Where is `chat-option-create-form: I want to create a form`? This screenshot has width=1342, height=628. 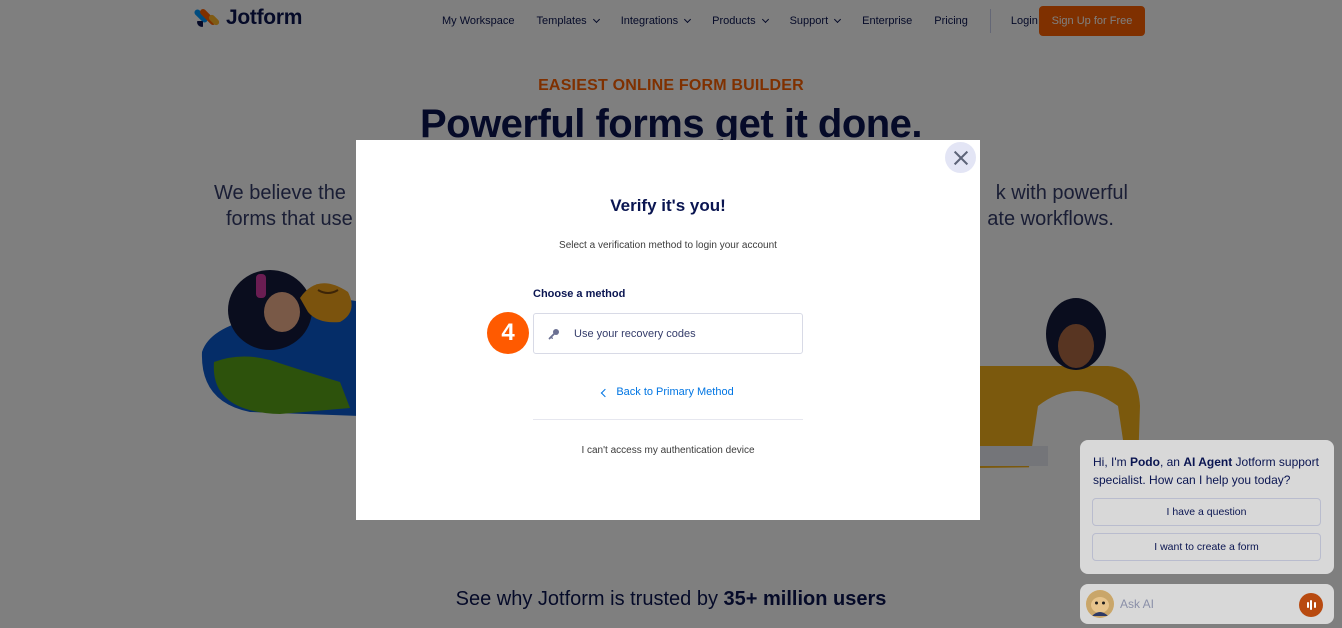 chat-option-create-form: I want to create a form is located at coordinates (1206, 547).